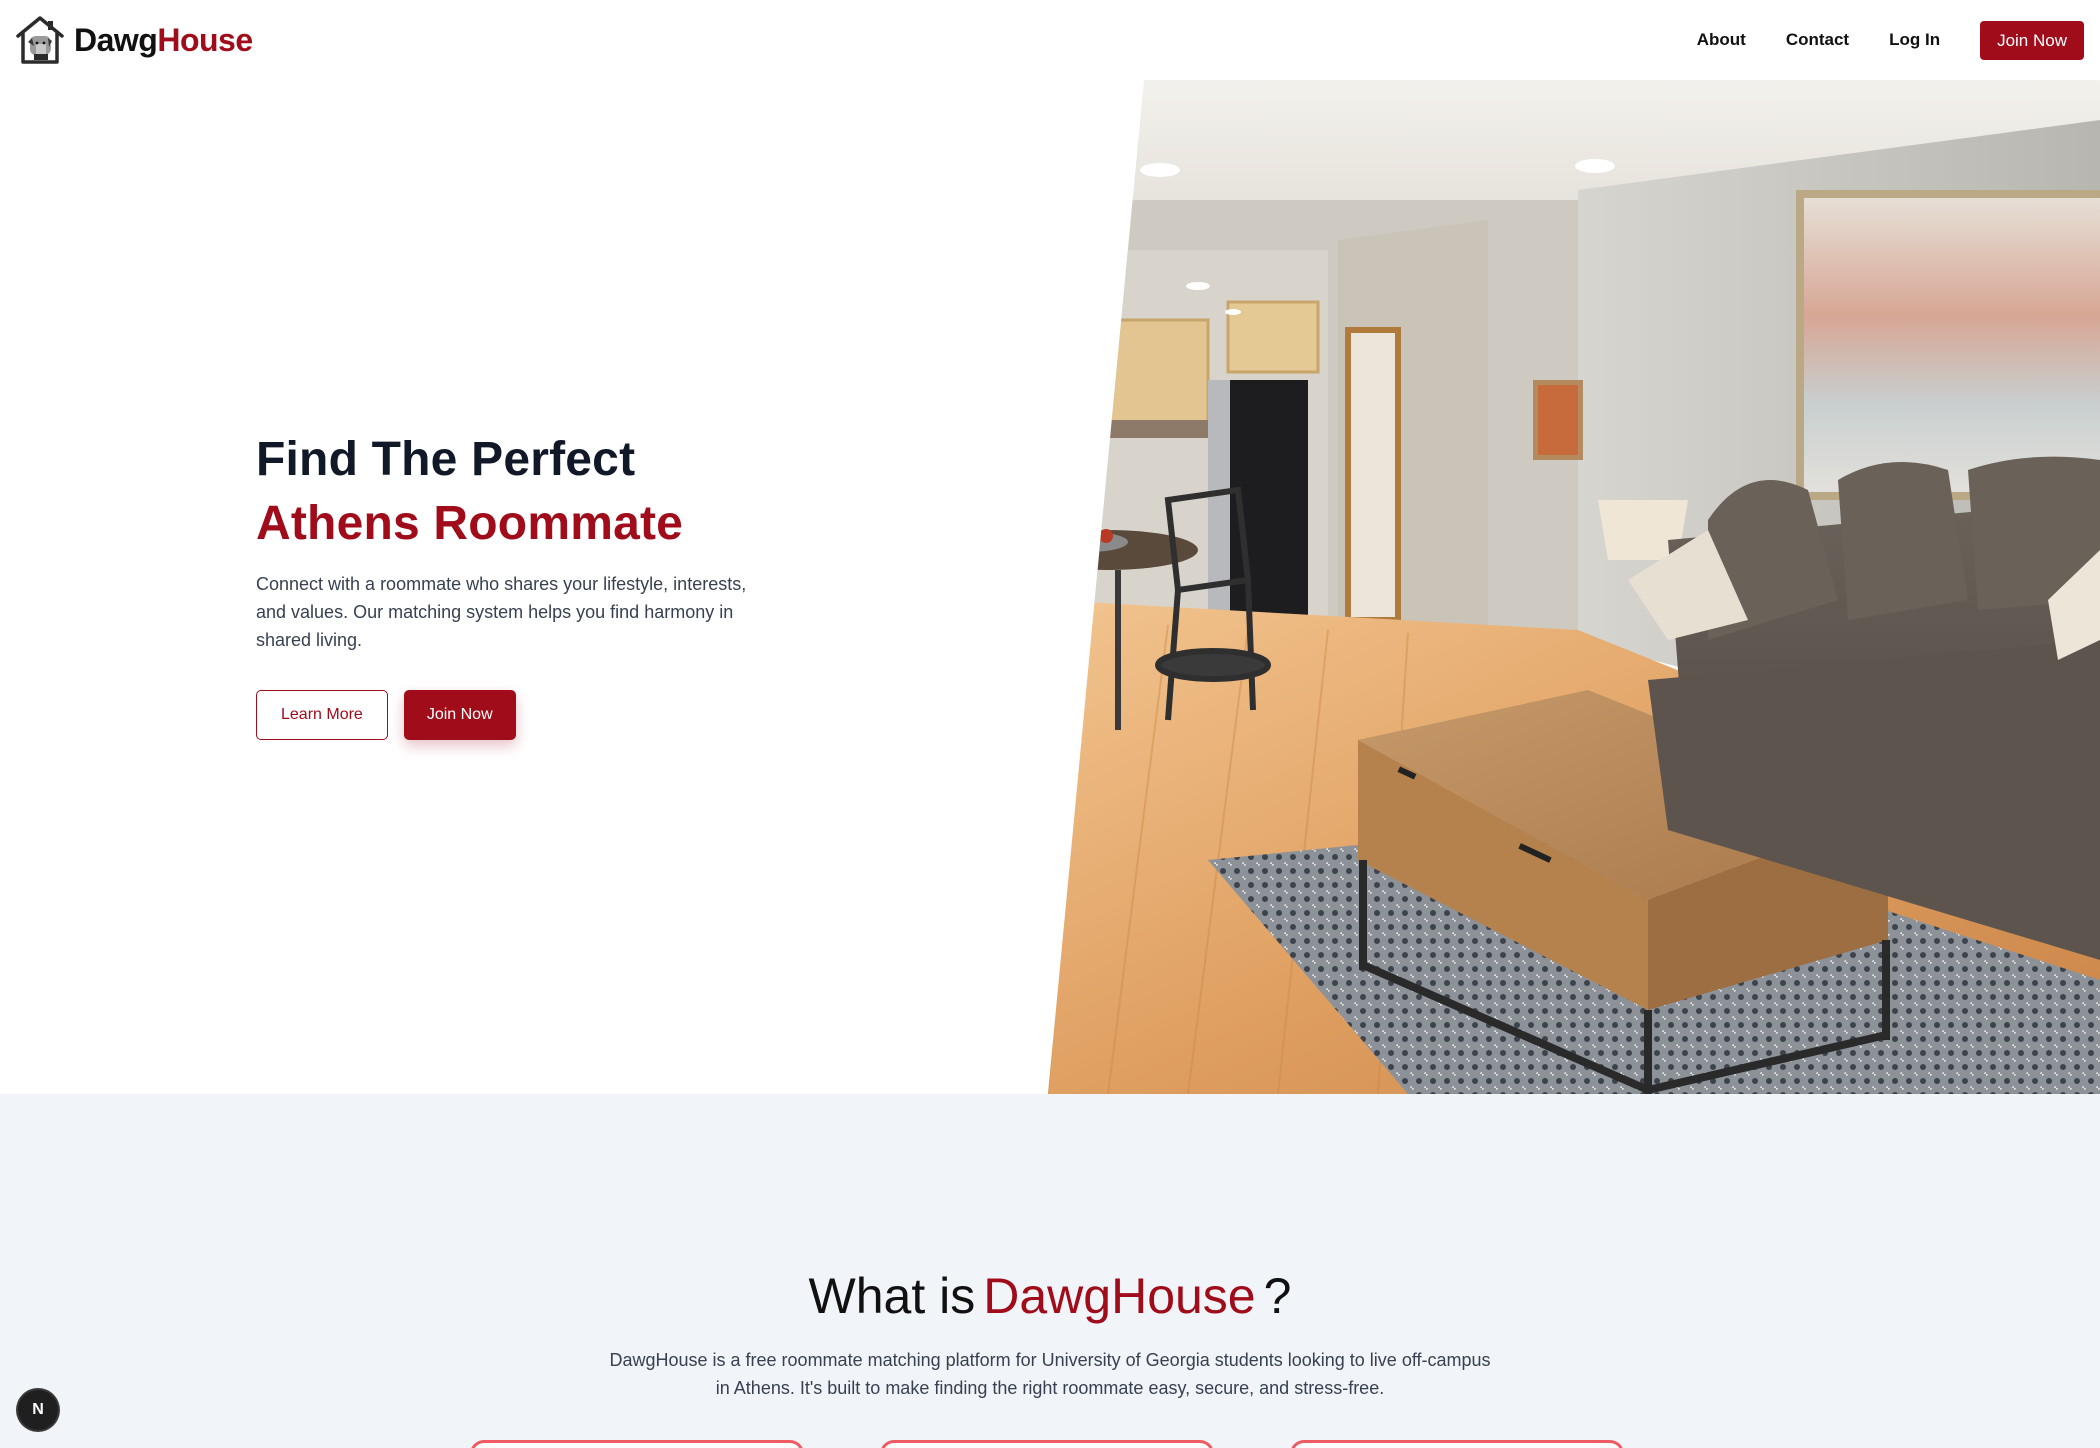  Describe the element at coordinates (1277, 1296) in the screenshot. I see `about-title-suffix: ?` at that location.